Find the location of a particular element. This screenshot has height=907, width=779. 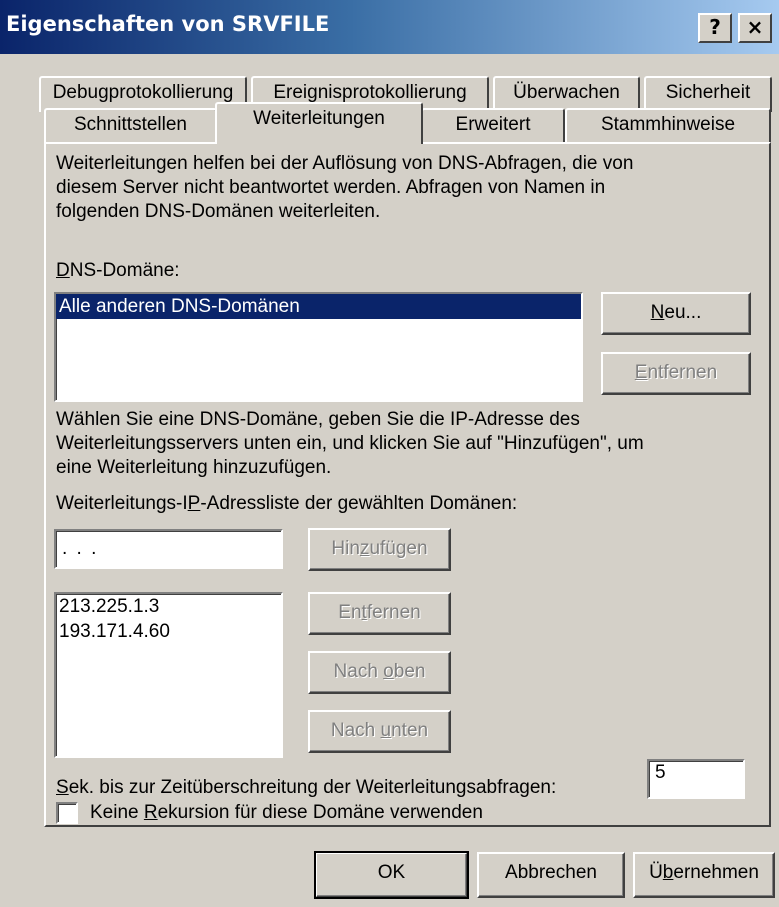

ip-address-list: 213.225.1.3 193.171.4.60 is located at coordinates (168, 675).